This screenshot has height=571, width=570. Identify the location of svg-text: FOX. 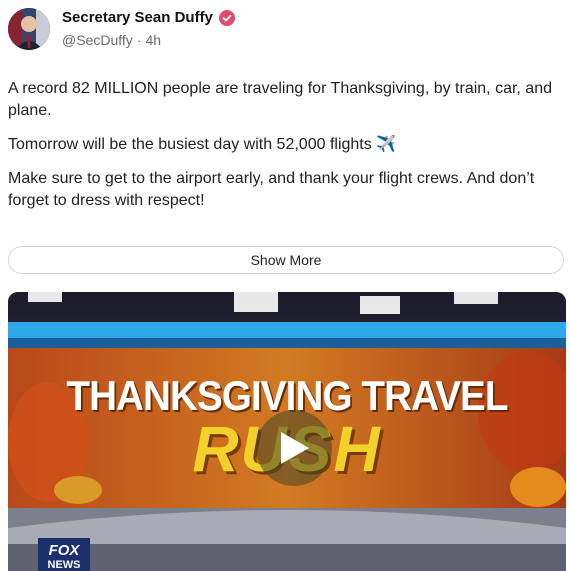
(65, 550).